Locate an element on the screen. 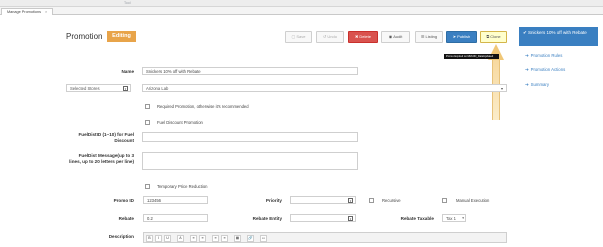  clone-button: ⧉Clone is located at coordinates (493, 37).